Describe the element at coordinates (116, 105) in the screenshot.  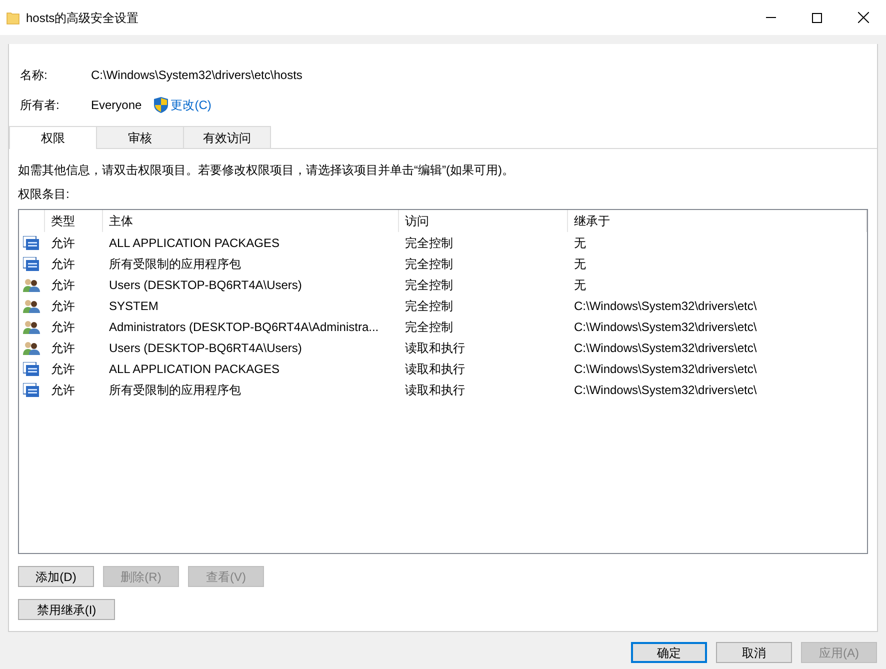
I see `owner-value: Everyone` at that location.